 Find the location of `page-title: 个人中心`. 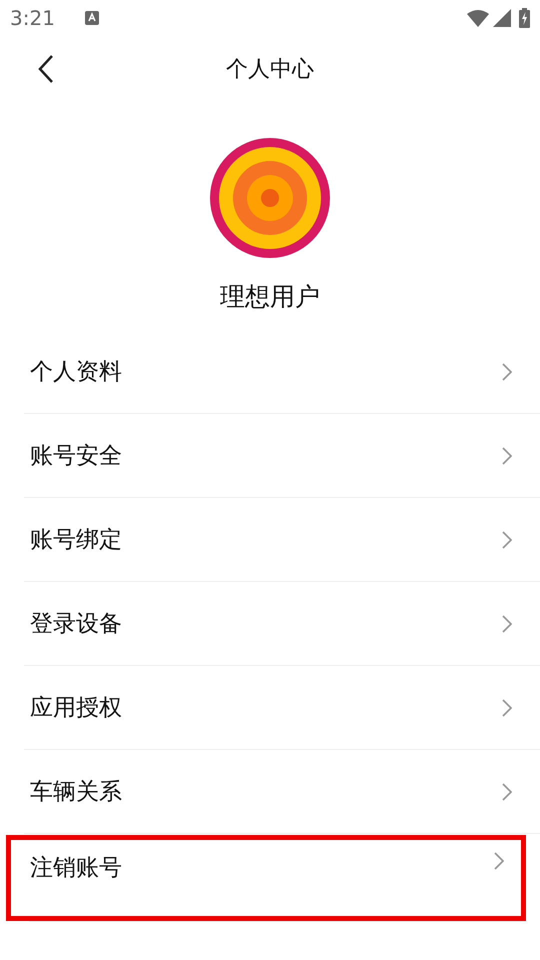

page-title: 个人中心 is located at coordinates (270, 70).